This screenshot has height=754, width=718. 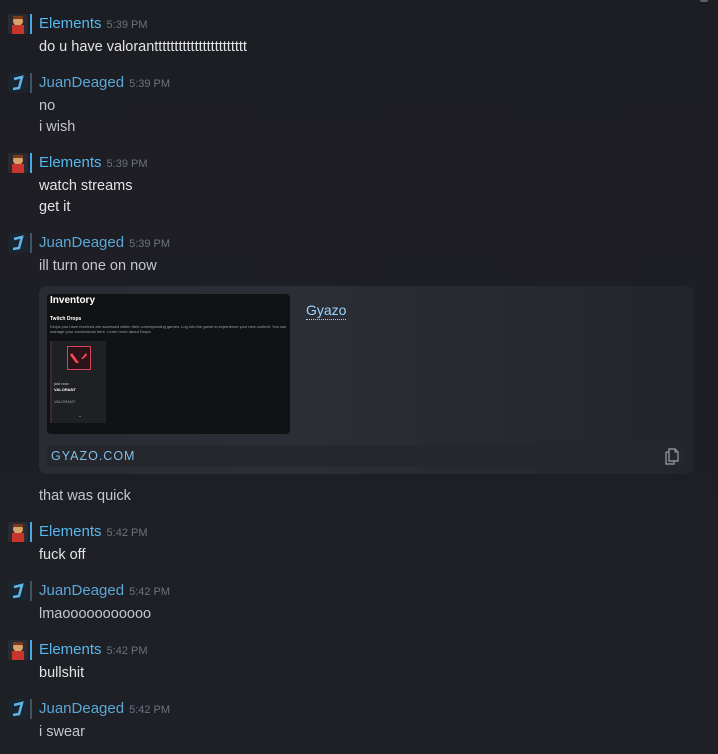 What do you see at coordinates (143, 47) in the screenshot?
I see `message-text: do u have valoranttttttttttttttttttttttt` at bounding box center [143, 47].